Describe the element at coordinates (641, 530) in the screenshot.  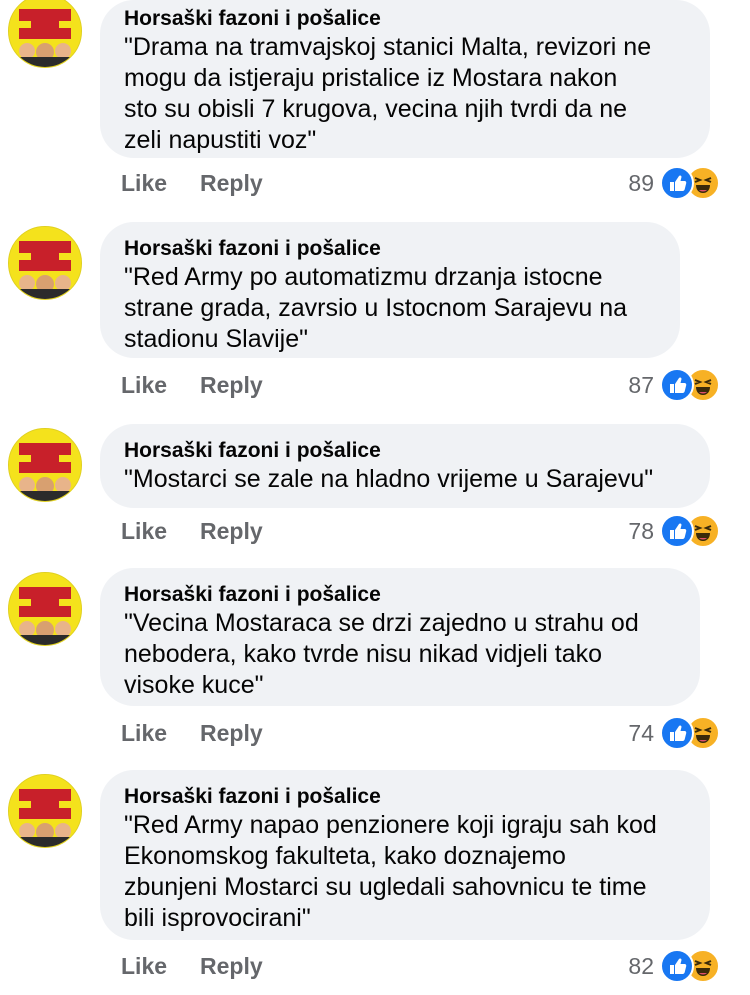
I see `reaction-count: 78` at that location.